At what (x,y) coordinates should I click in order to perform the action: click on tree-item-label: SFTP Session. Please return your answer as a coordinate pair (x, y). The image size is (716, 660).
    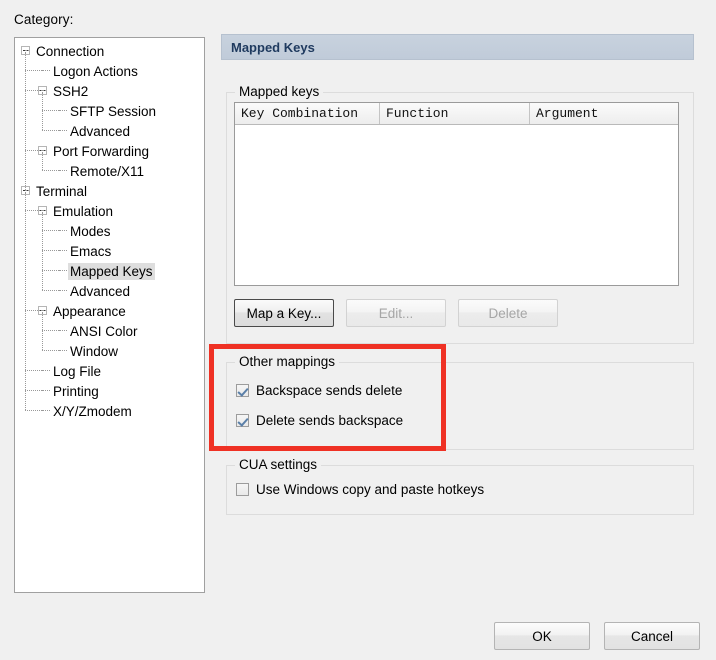
    Looking at the image, I should click on (113, 111).